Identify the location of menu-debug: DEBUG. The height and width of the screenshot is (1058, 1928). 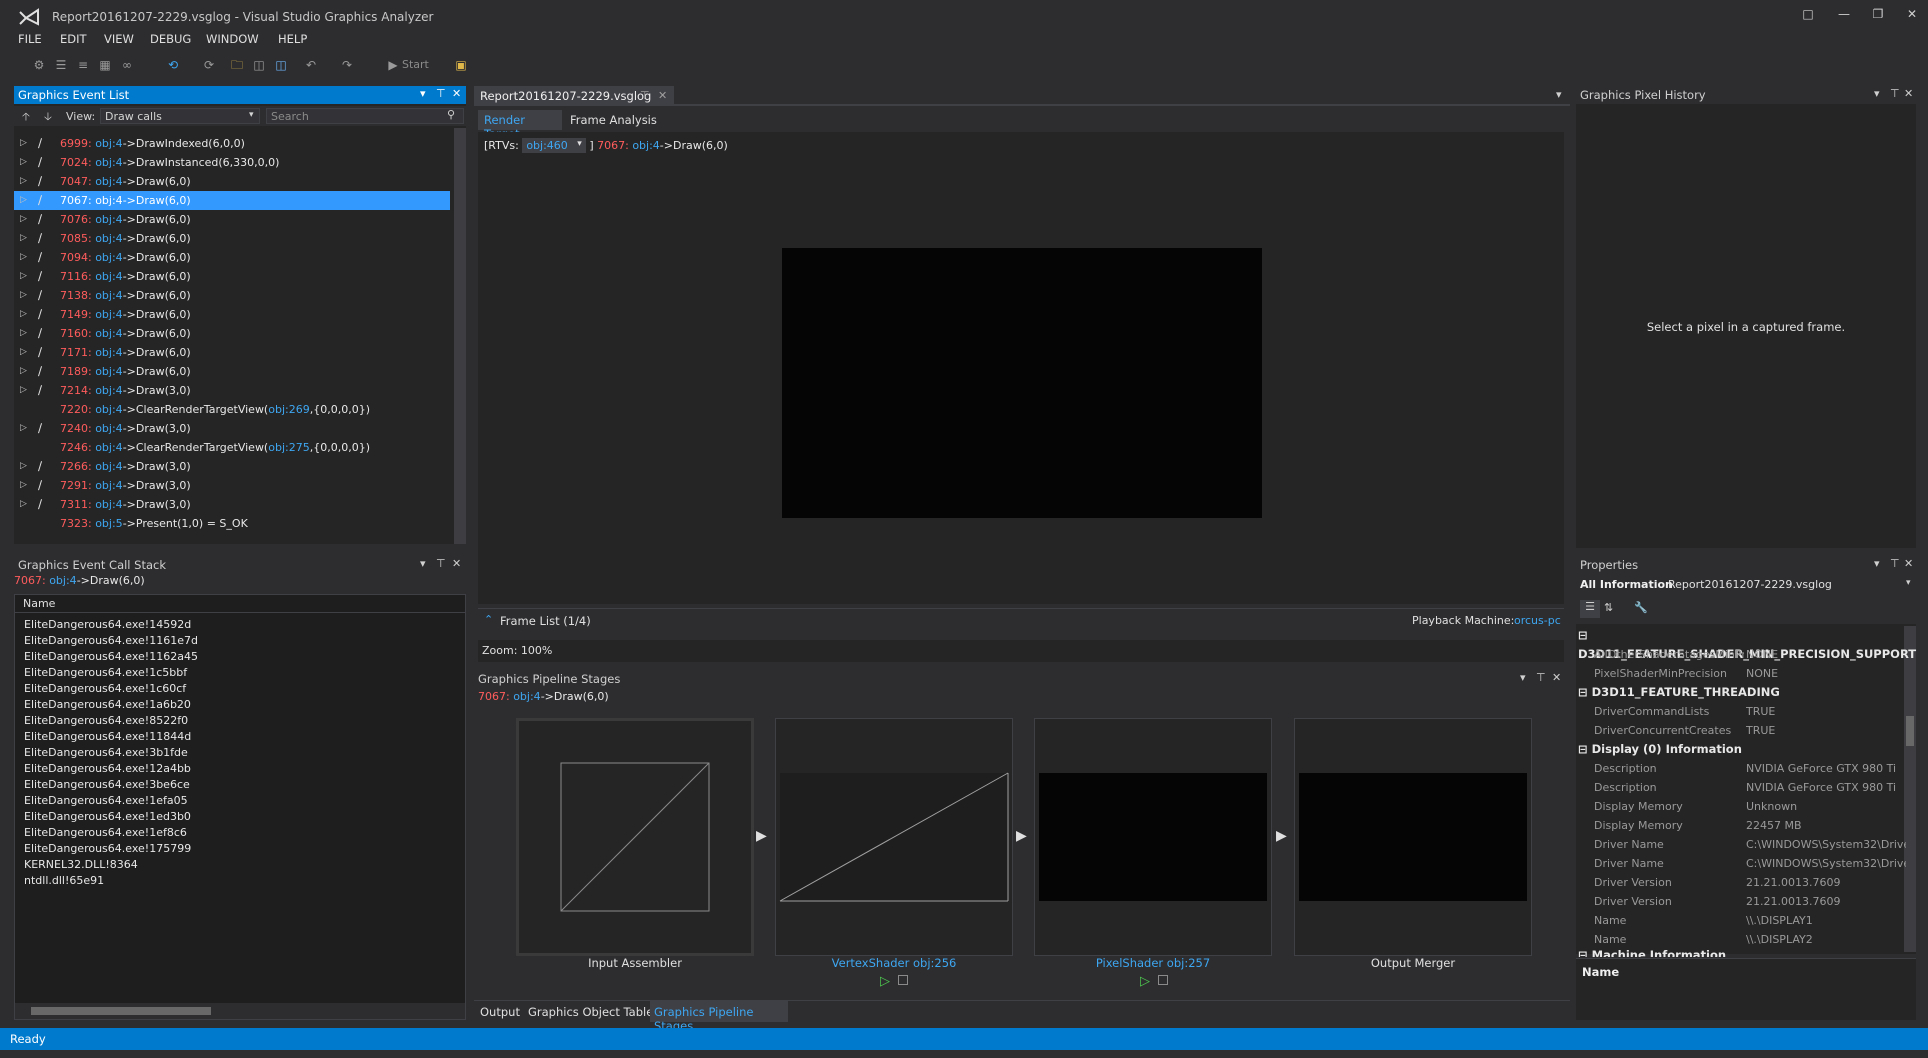
(170, 39).